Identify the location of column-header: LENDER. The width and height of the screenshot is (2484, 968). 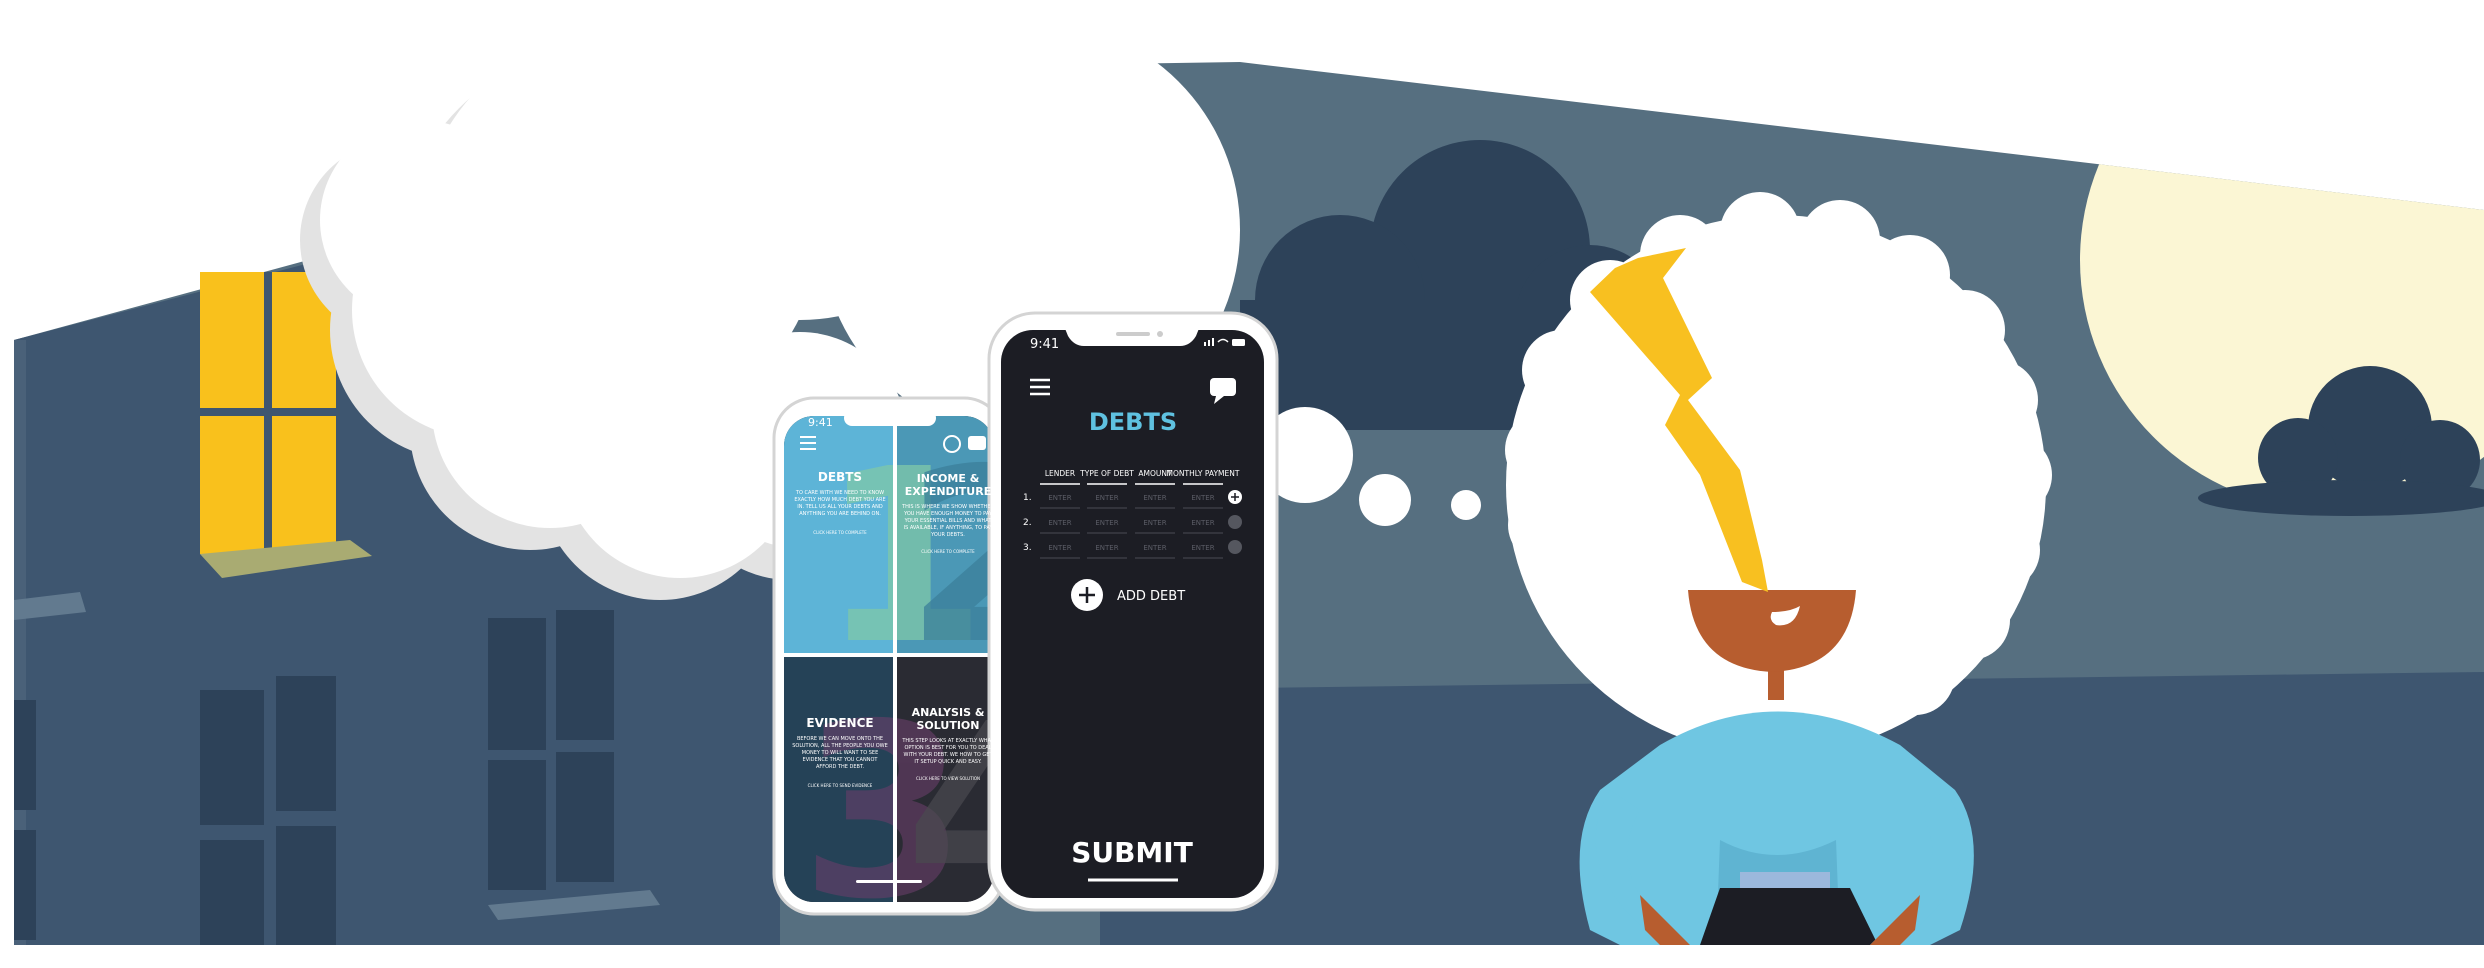
(1060, 473).